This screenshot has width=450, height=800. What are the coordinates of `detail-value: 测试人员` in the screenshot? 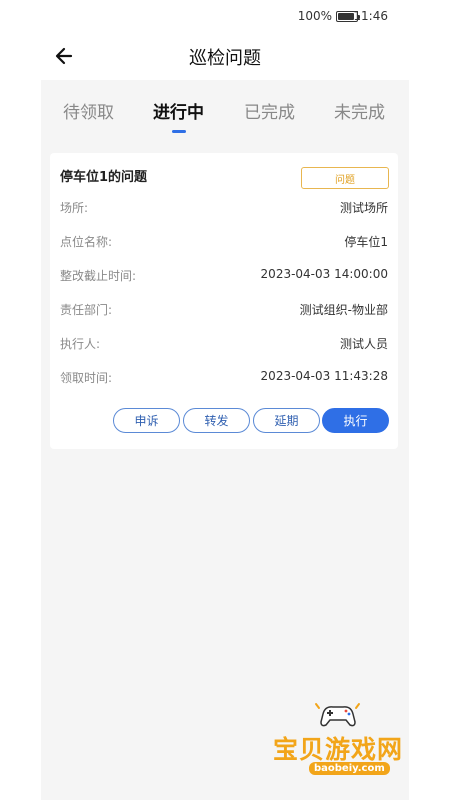 It's located at (363, 344).